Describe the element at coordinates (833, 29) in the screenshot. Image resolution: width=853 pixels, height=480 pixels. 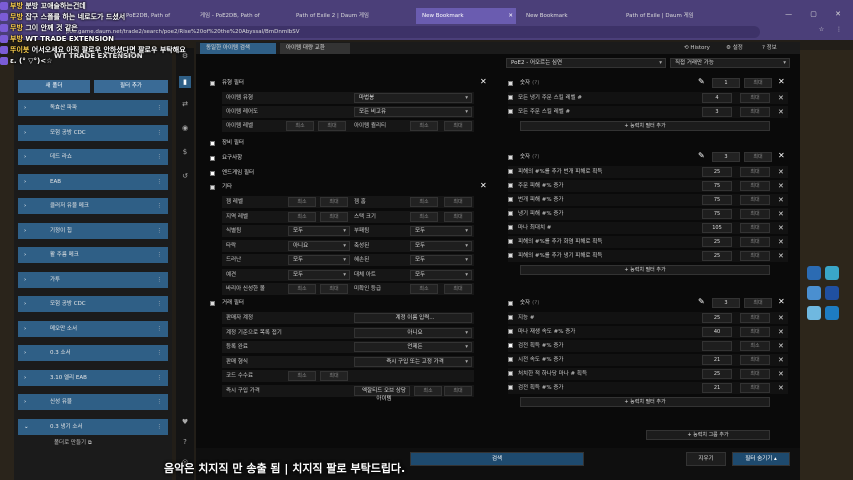
I see `extension-icons: ☆ ⋮` at that location.